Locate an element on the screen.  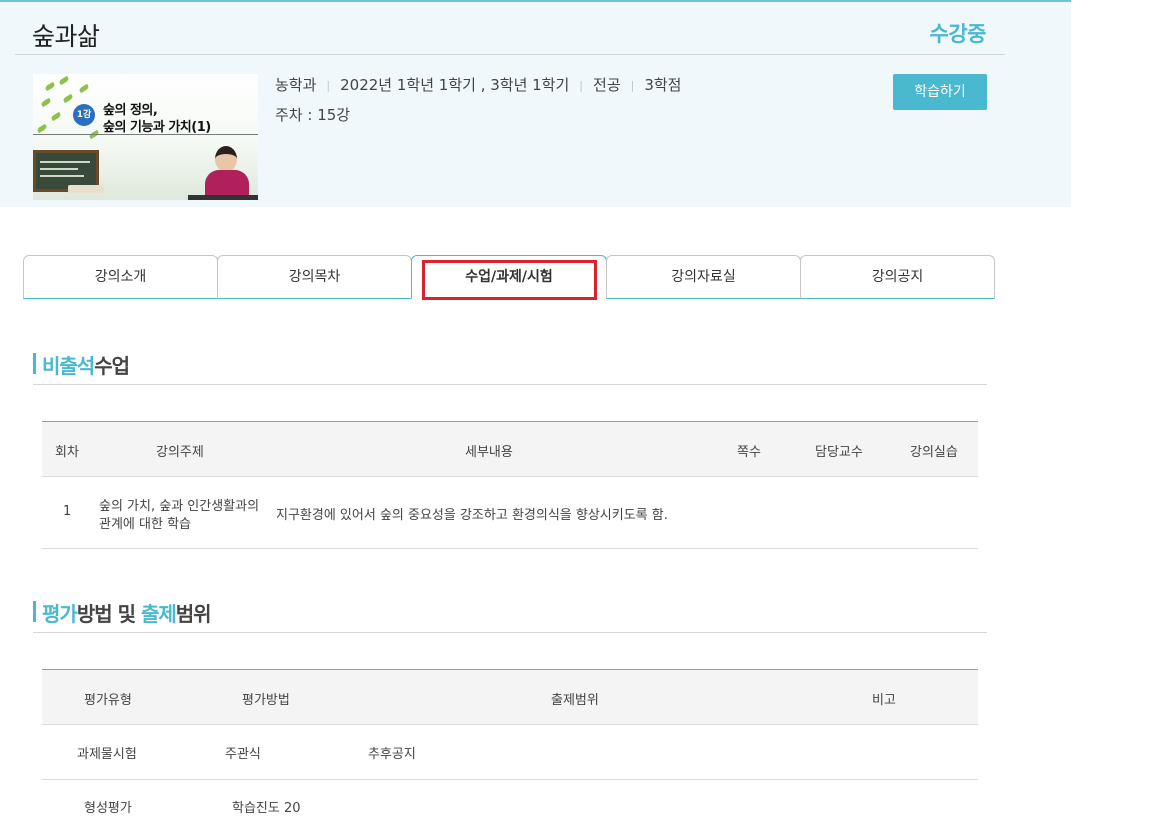
eval-scope-cell: 추후공지 is located at coordinates (392, 754).